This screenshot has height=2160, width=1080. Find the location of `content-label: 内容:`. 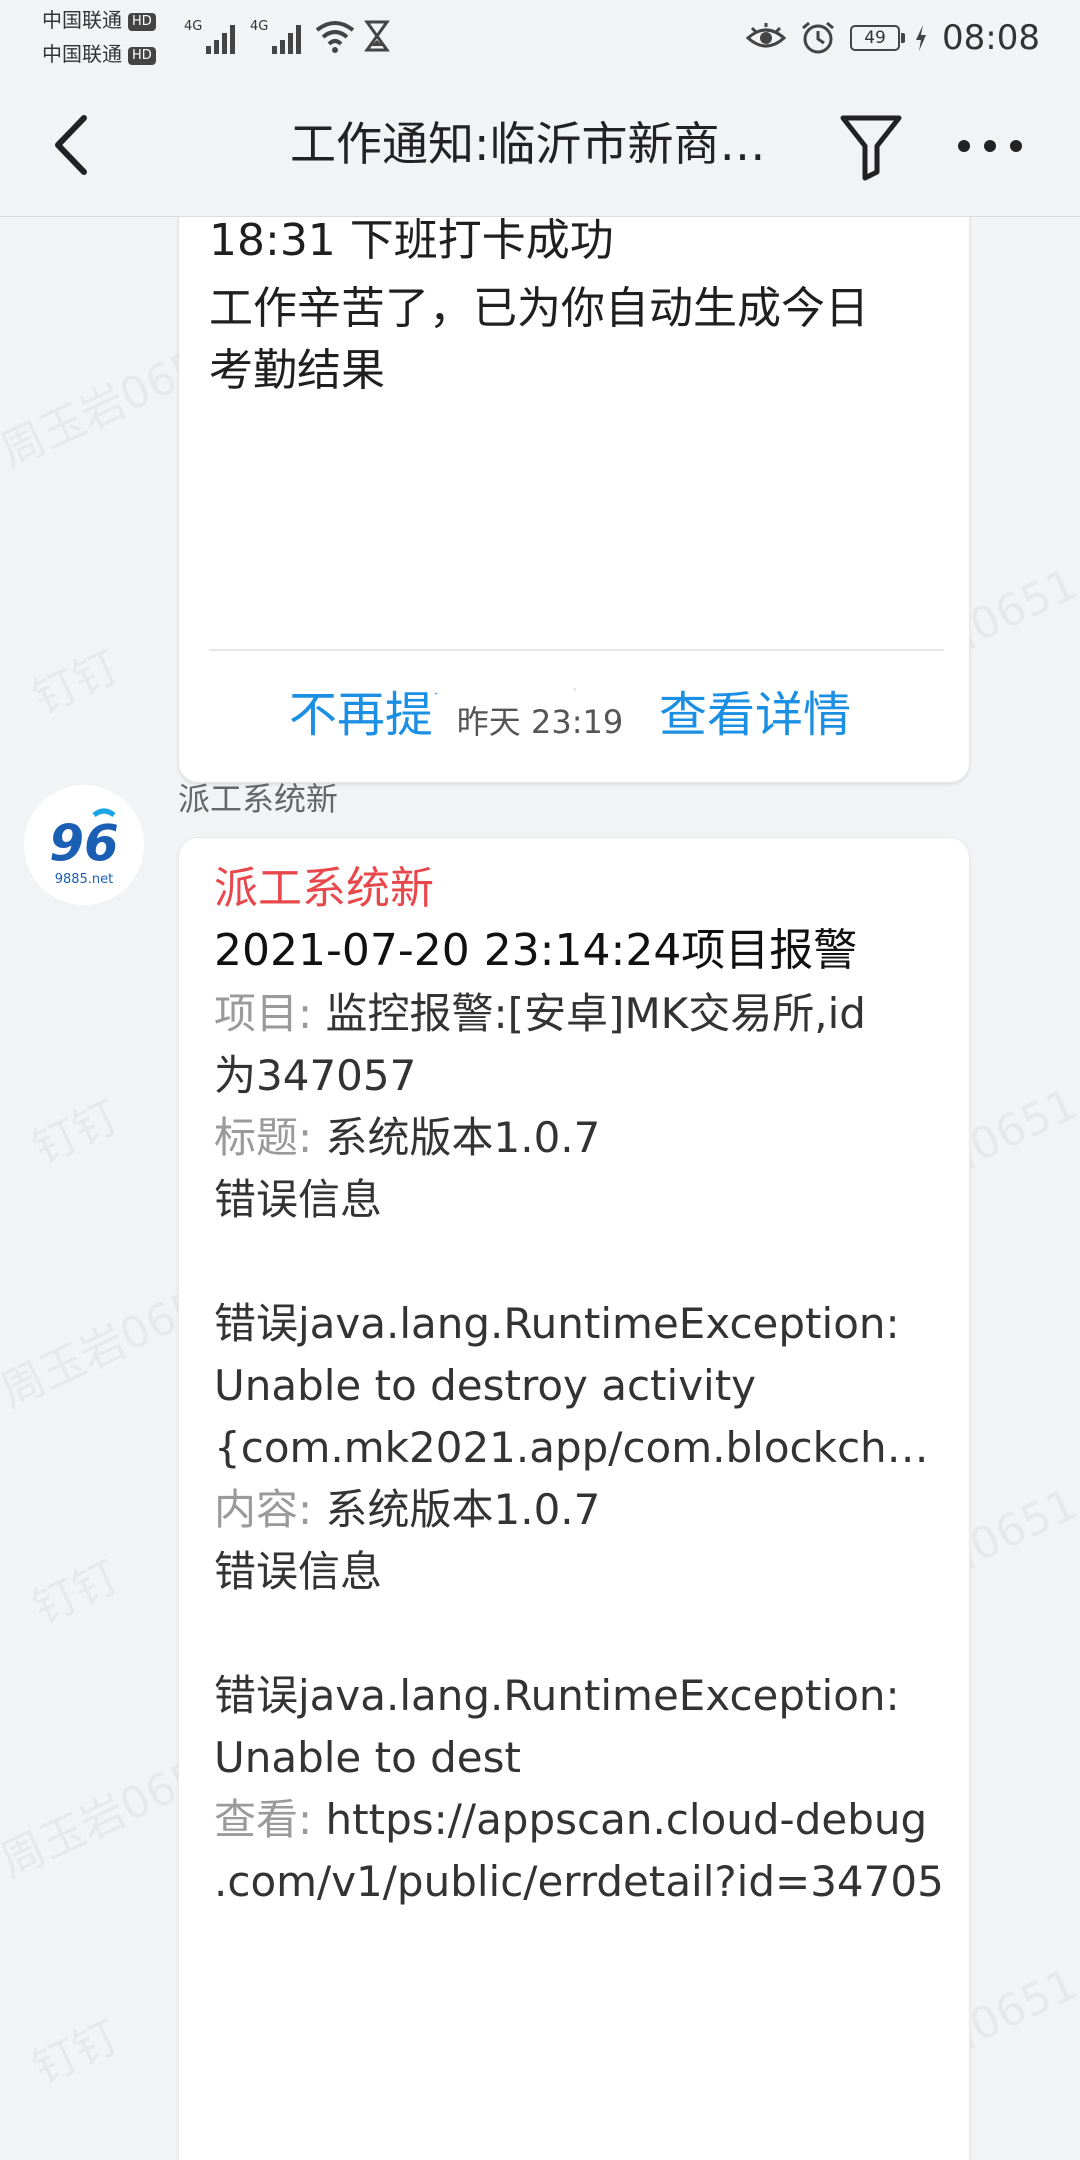

content-label: 内容: is located at coordinates (270, 1509).